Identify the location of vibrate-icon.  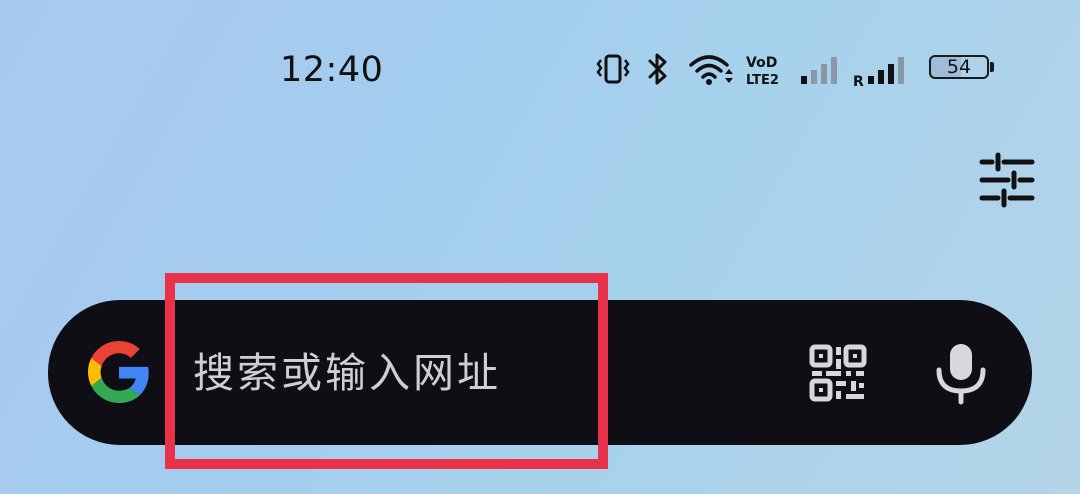
(613, 69).